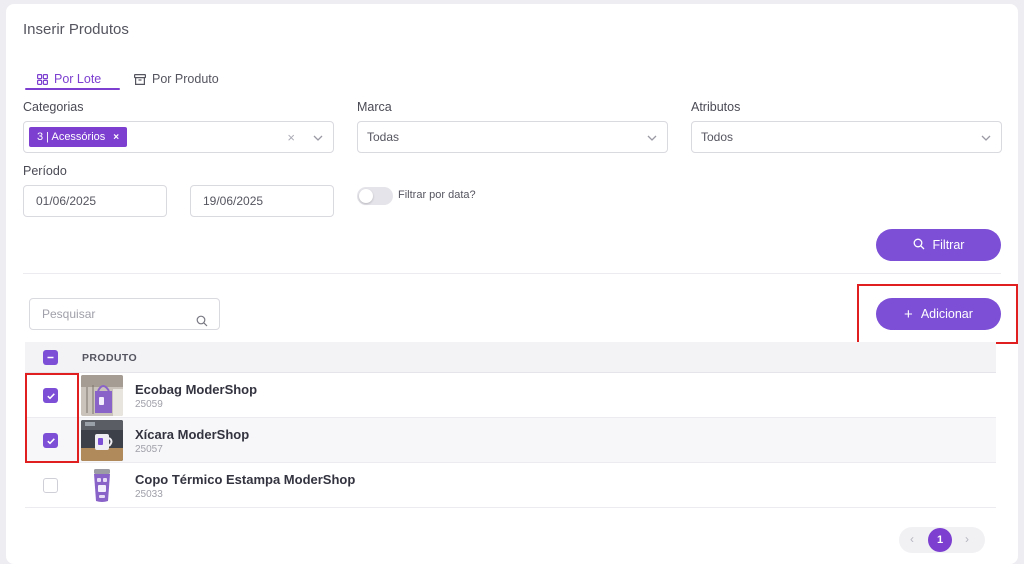 This screenshot has width=1024, height=564. What do you see at coordinates (912, 539) in the screenshot?
I see `prev-page-icon: ‹` at bounding box center [912, 539].